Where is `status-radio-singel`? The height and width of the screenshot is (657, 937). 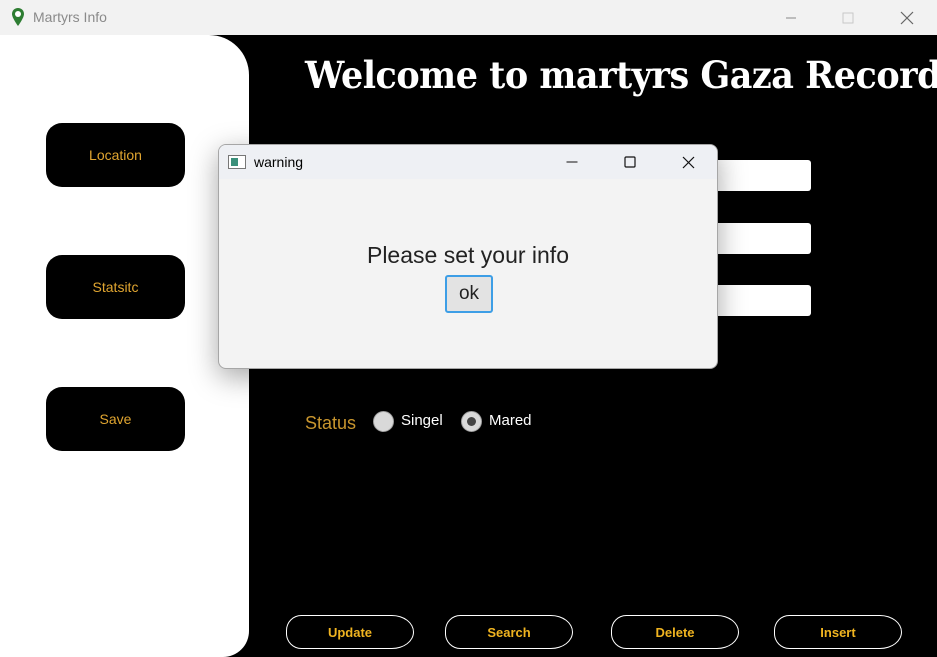
status-radio-singel is located at coordinates (383, 421).